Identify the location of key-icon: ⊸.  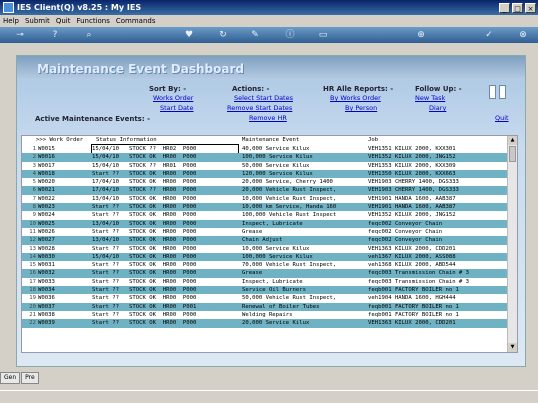
(20, 35).